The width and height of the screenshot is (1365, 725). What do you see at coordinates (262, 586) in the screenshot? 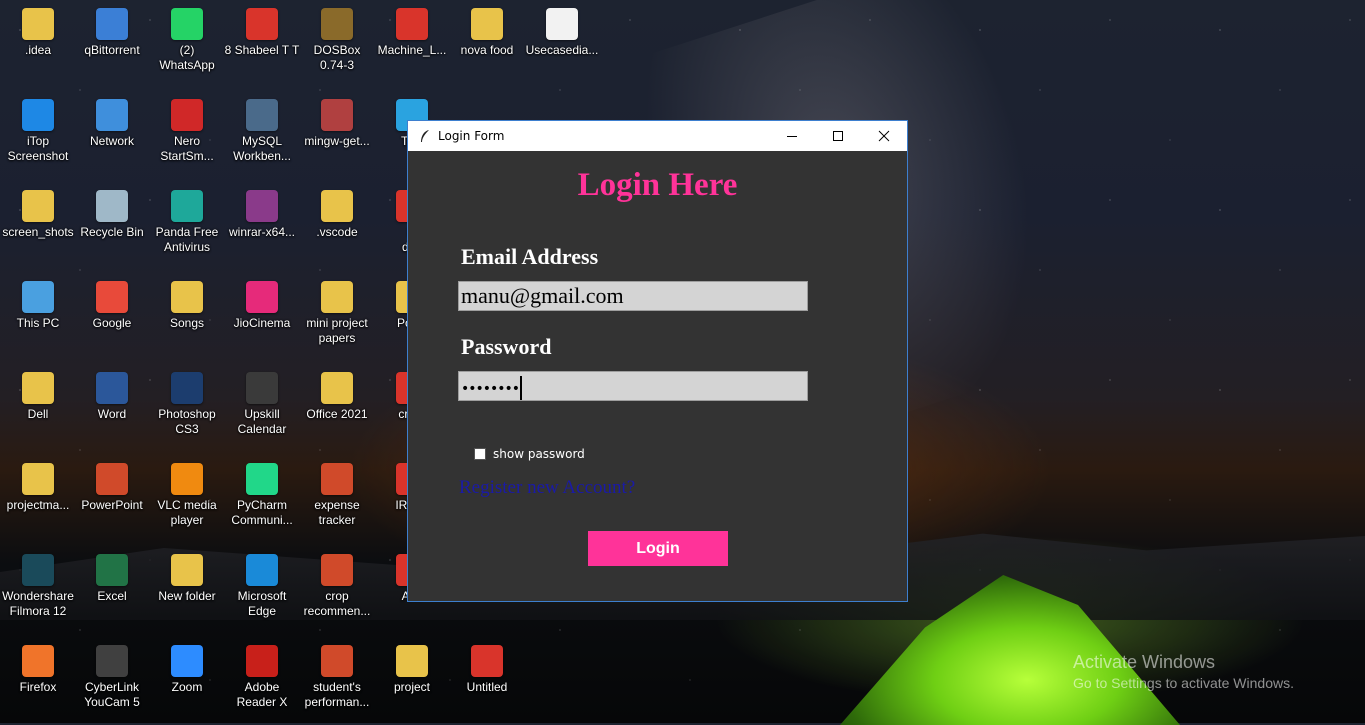
I see `desktop-icon: Microsoft Edge` at bounding box center [262, 586].